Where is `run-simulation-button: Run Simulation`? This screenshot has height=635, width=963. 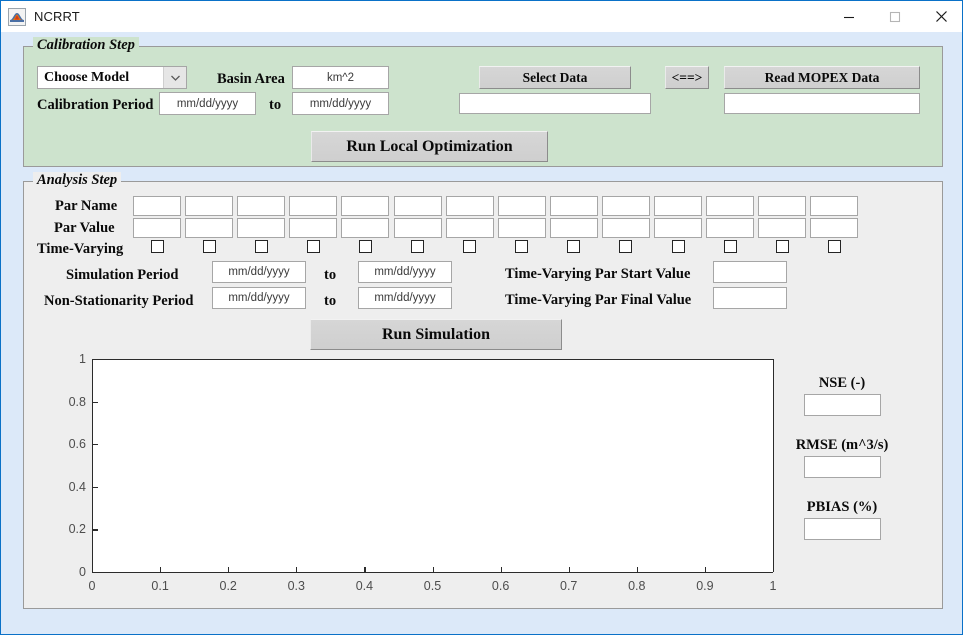
run-simulation-button: Run Simulation is located at coordinates (436, 334).